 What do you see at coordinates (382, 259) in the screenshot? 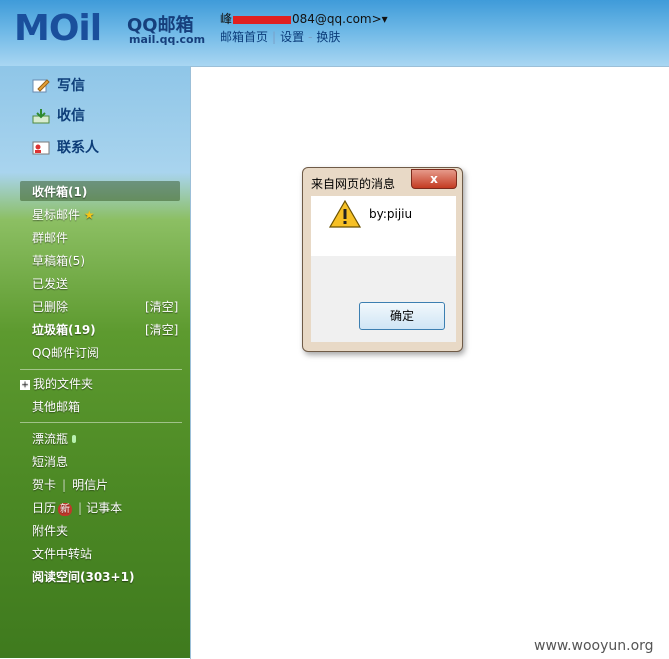
I see `alert-dialog: 来自网页的消息 x by:pijiu 确定` at bounding box center [382, 259].